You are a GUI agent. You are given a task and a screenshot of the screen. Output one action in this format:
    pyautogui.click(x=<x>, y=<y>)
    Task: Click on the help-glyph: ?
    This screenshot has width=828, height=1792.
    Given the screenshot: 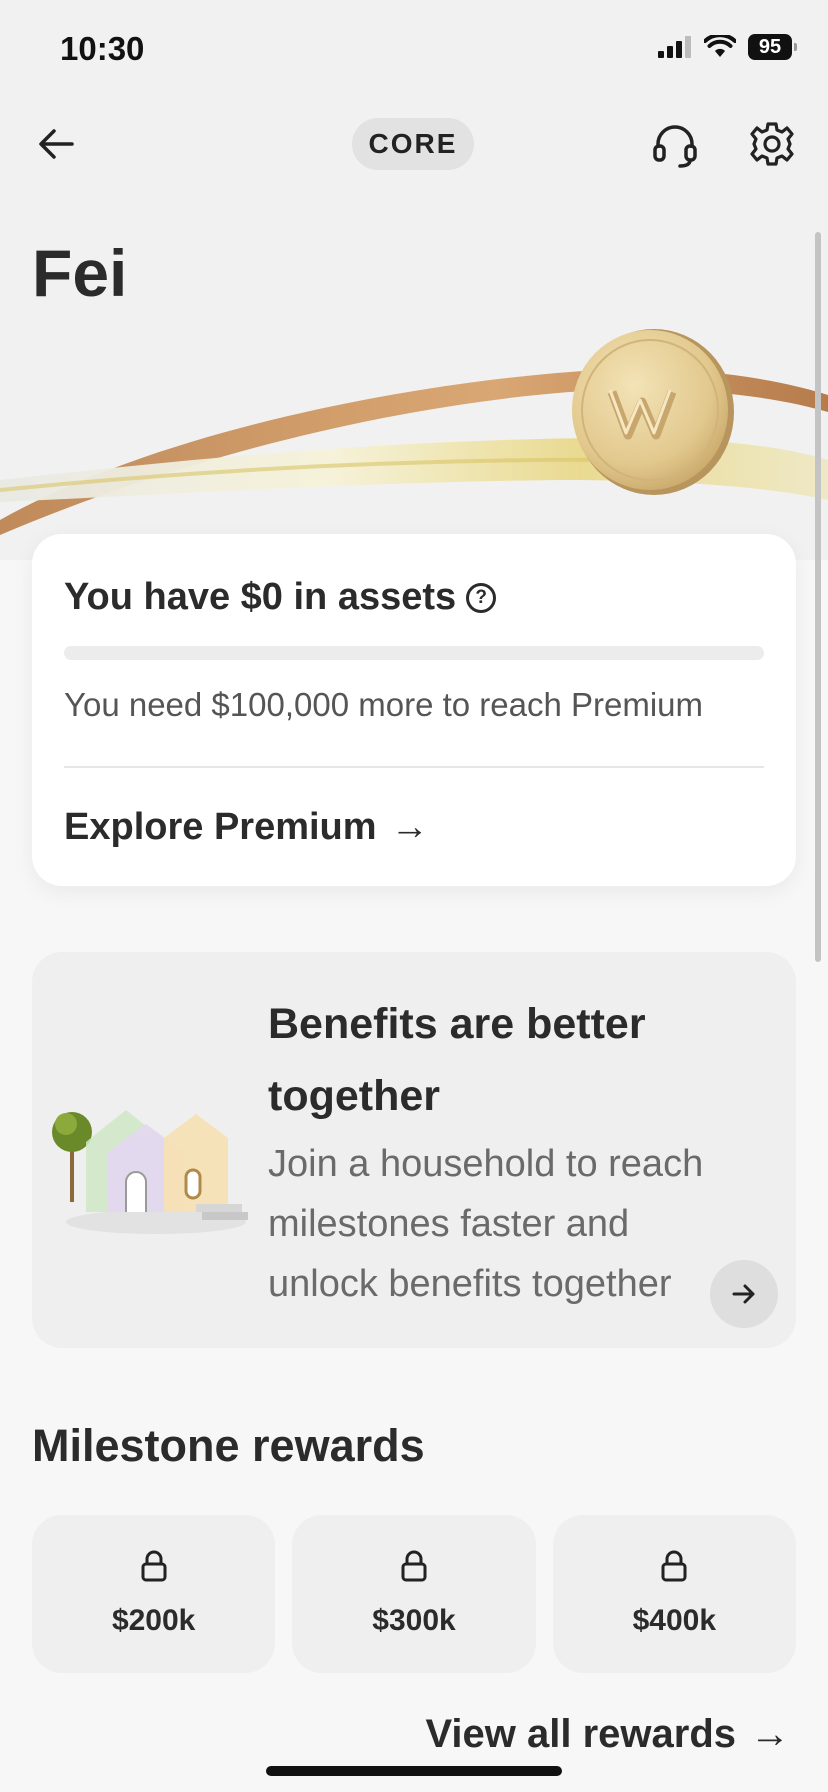 What is the action you would take?
    pyautogui.click(x=481, y=597)
    